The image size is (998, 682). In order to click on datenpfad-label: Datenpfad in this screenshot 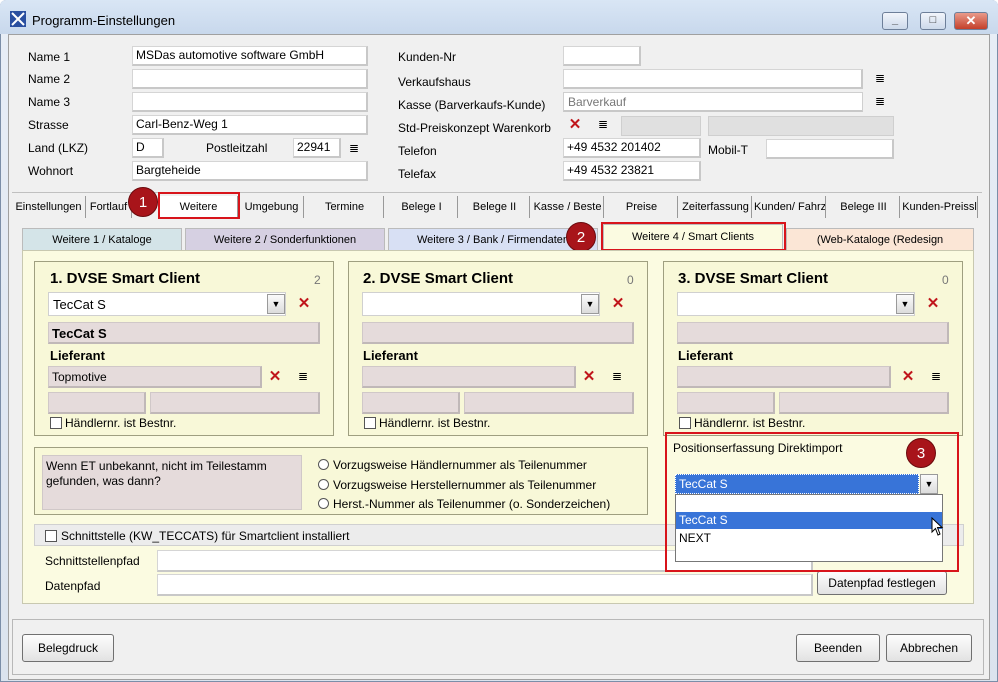, I will do `click(73, 586)`.